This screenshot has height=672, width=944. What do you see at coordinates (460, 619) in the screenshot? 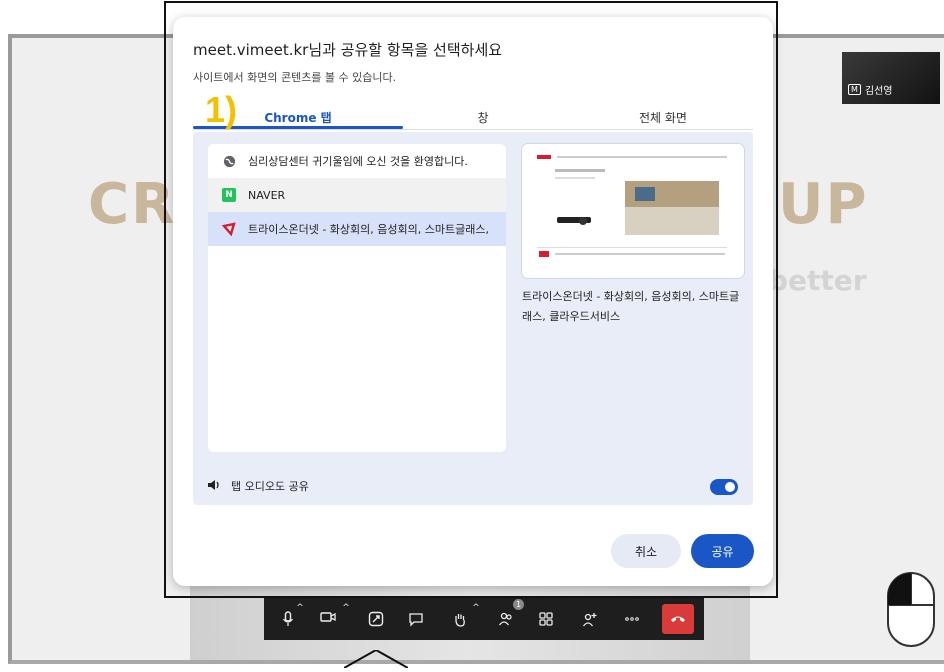
I see `raise-hand-icon` at bounding box center [460, 619].